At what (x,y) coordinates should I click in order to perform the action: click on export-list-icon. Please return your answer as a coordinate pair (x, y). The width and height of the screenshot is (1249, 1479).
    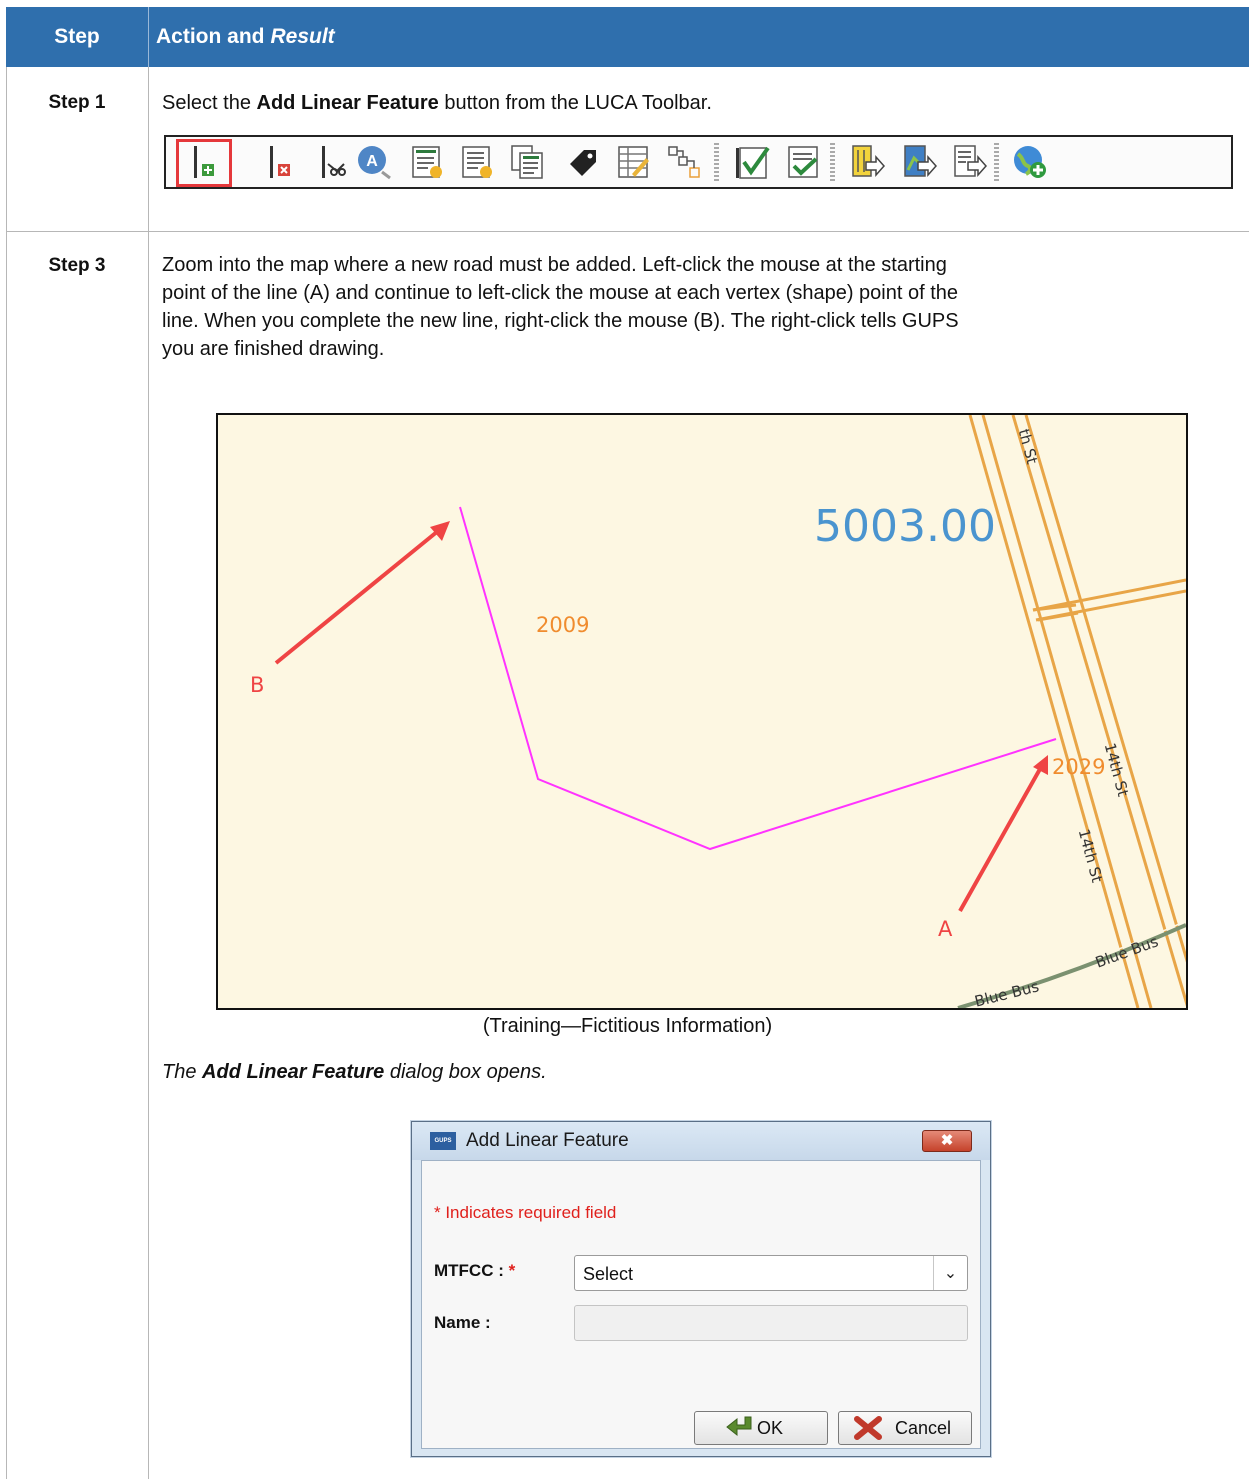
    Looking at the image, I should click on (970, 162).